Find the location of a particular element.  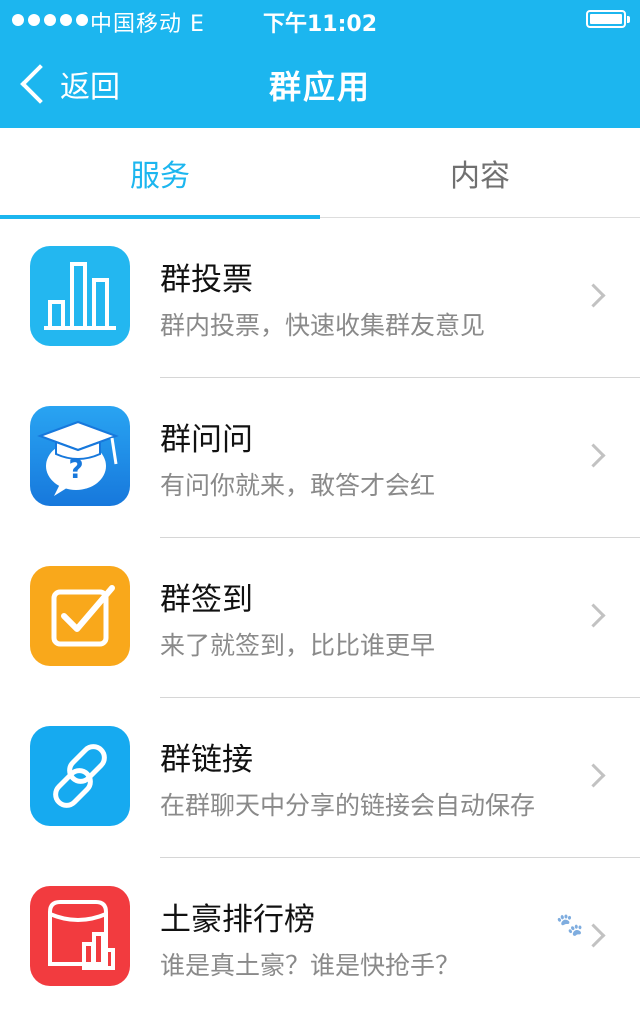

app-title: 群问问 is located at coordinates (206, 440).